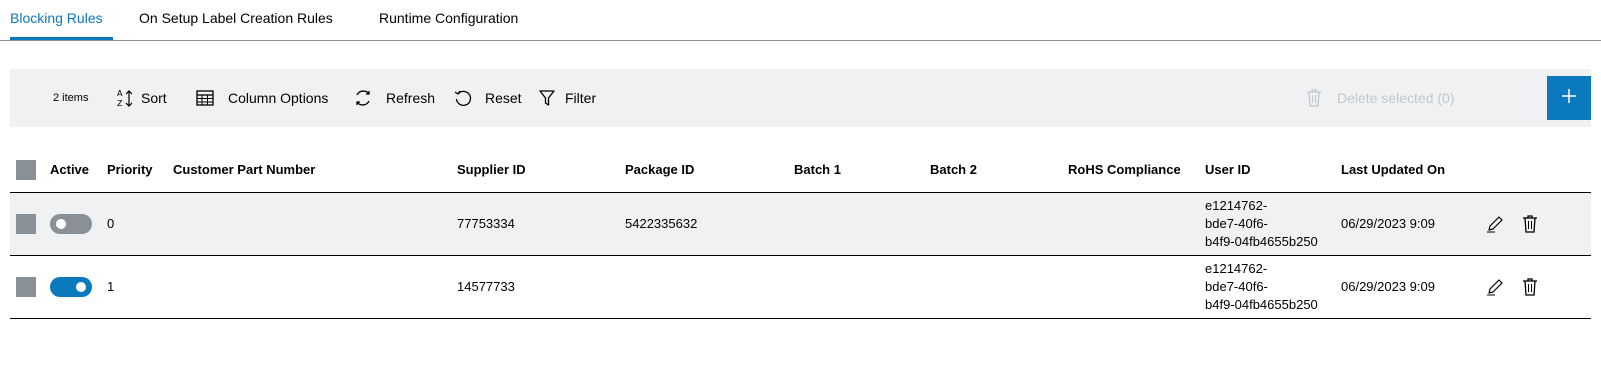 This screenshot has height=386, width=1601. Describe the element at coordinates (56, 18) in the screenshot. I see `tab-blocking-rules: Blocking Rules` at that location.